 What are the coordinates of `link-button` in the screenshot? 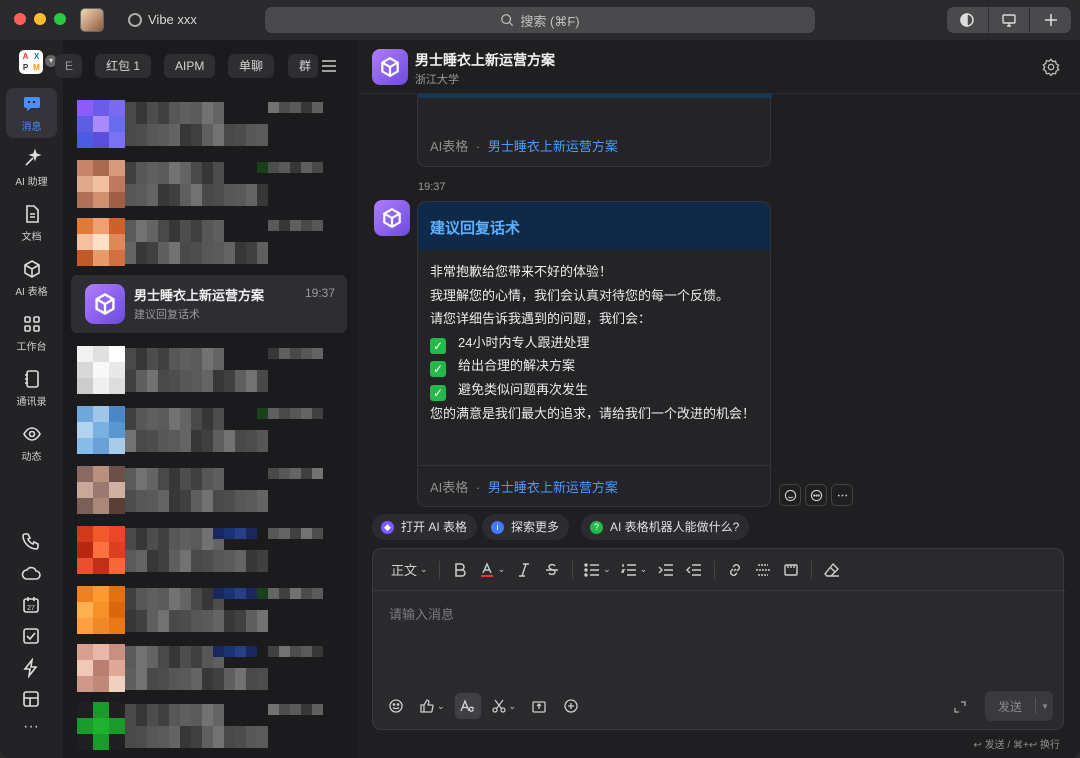 It's located at (735, 570).